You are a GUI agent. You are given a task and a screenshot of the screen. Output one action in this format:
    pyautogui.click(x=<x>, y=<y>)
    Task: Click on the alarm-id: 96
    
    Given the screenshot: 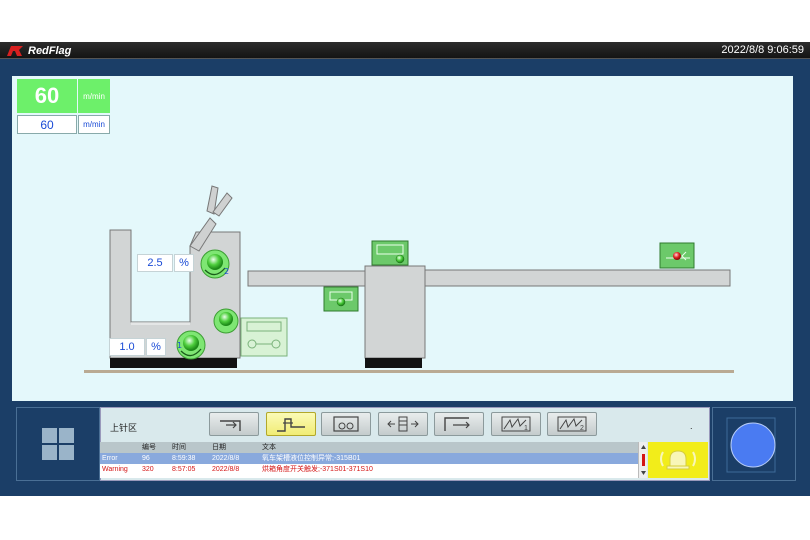 What is the action you would take?
    pyautogui.click(x=146, y=458)
    